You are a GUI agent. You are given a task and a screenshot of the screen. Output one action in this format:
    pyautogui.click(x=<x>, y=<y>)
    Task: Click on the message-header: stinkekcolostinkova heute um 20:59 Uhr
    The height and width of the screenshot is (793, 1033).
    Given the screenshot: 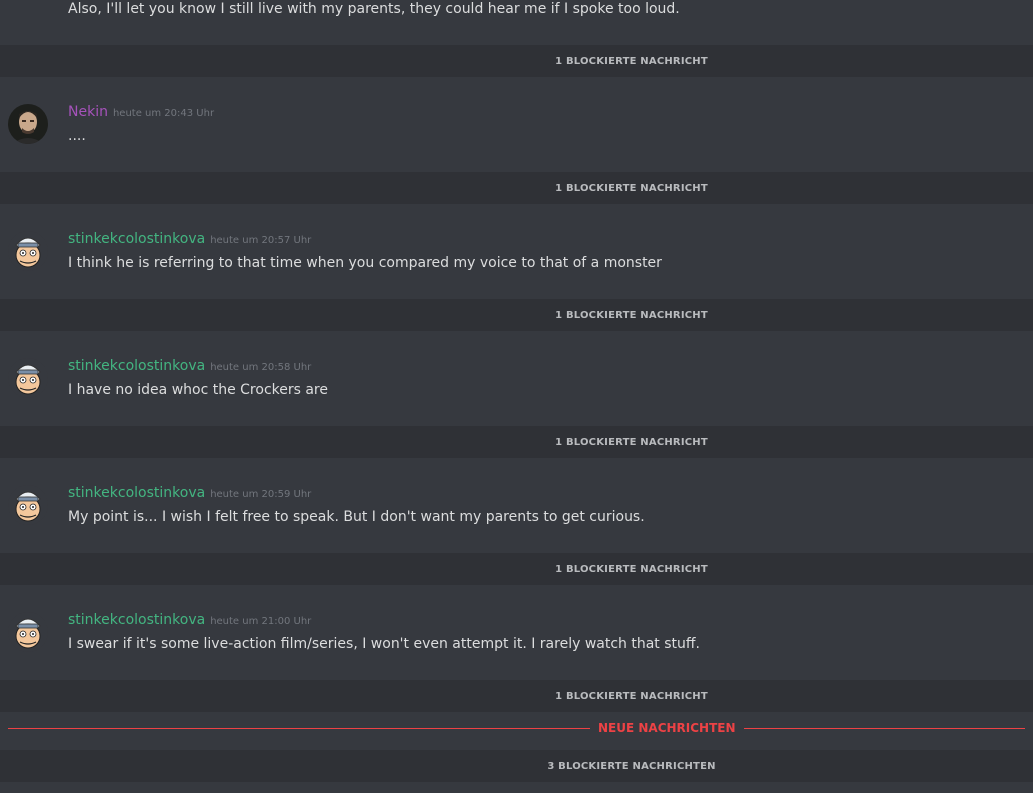 What is the action you would take?
    pyautogui.click(x=189, y=493)
    